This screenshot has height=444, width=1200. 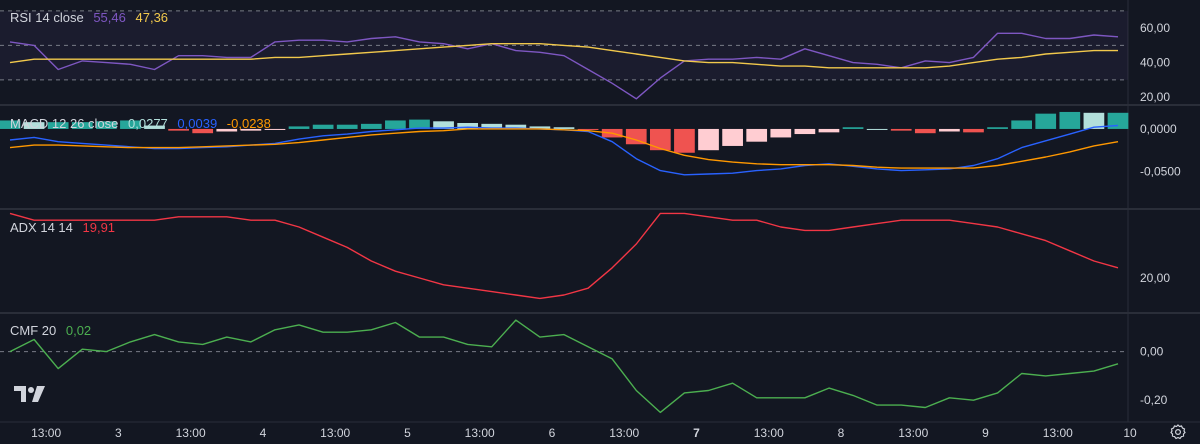 I want to click on x-tick-label: 7, so click(x=696, y=433).